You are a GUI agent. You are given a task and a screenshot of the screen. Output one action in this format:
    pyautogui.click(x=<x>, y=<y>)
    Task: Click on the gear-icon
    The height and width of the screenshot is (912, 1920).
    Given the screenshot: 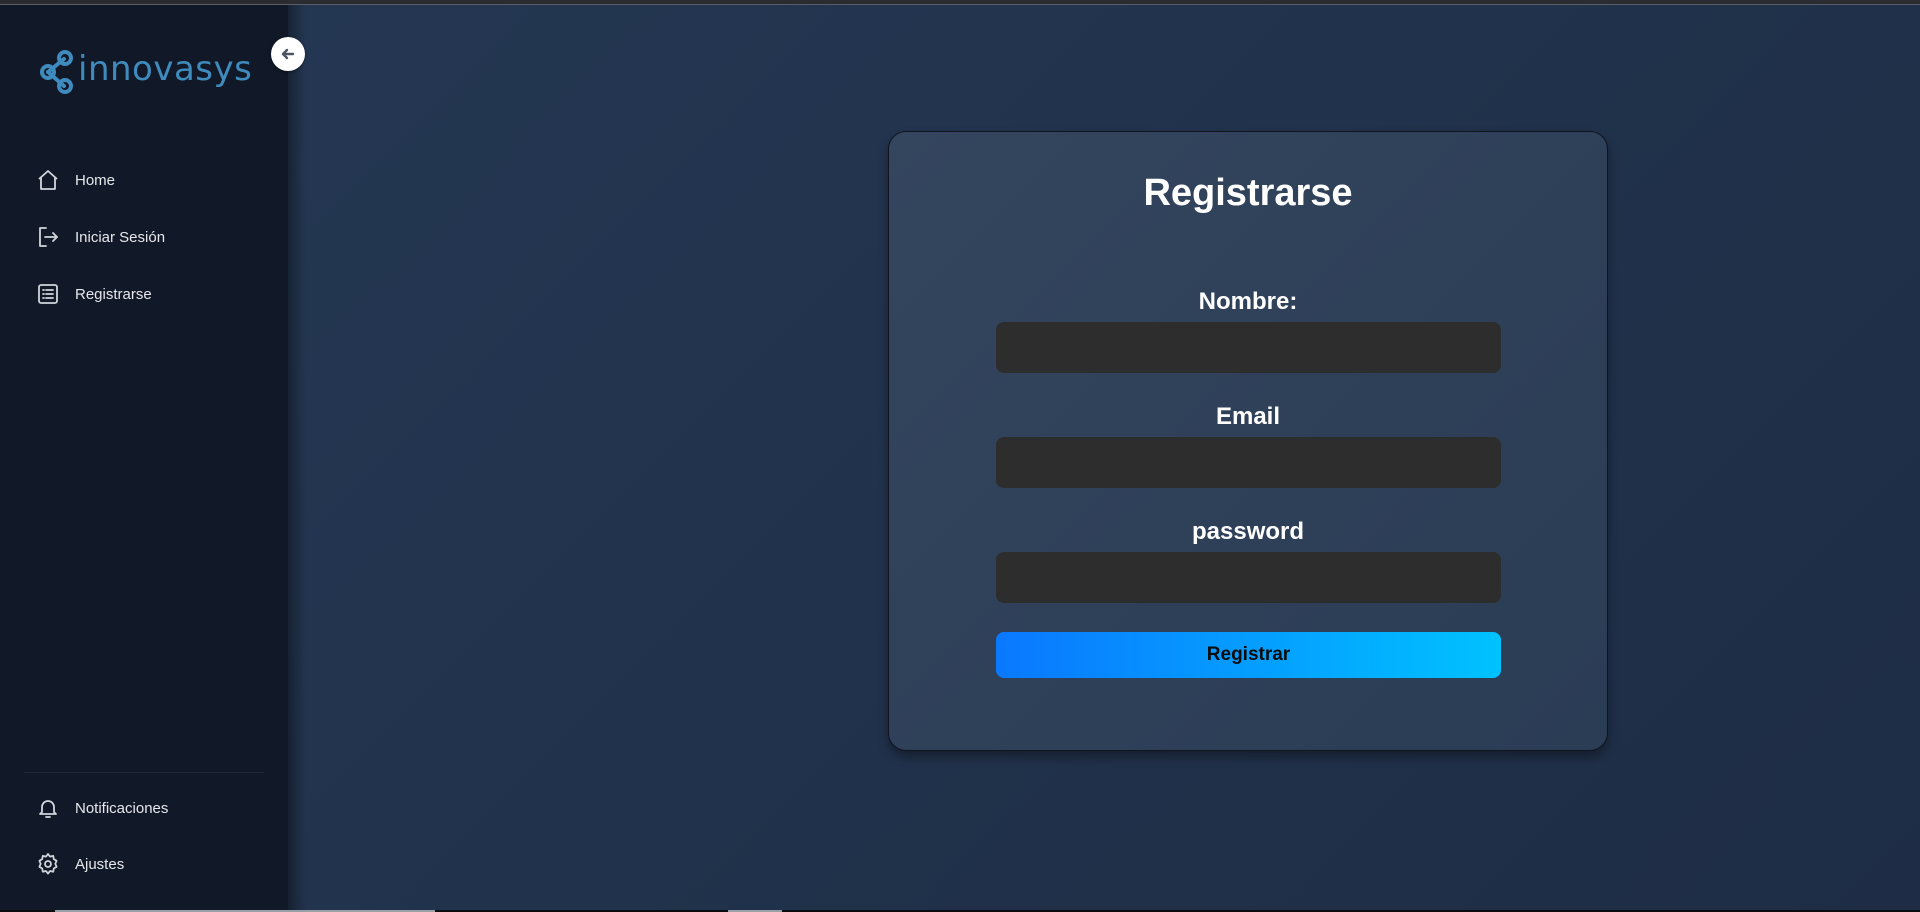 What is the action you would take?
    pyautogui.click(x=48, y=864)
    